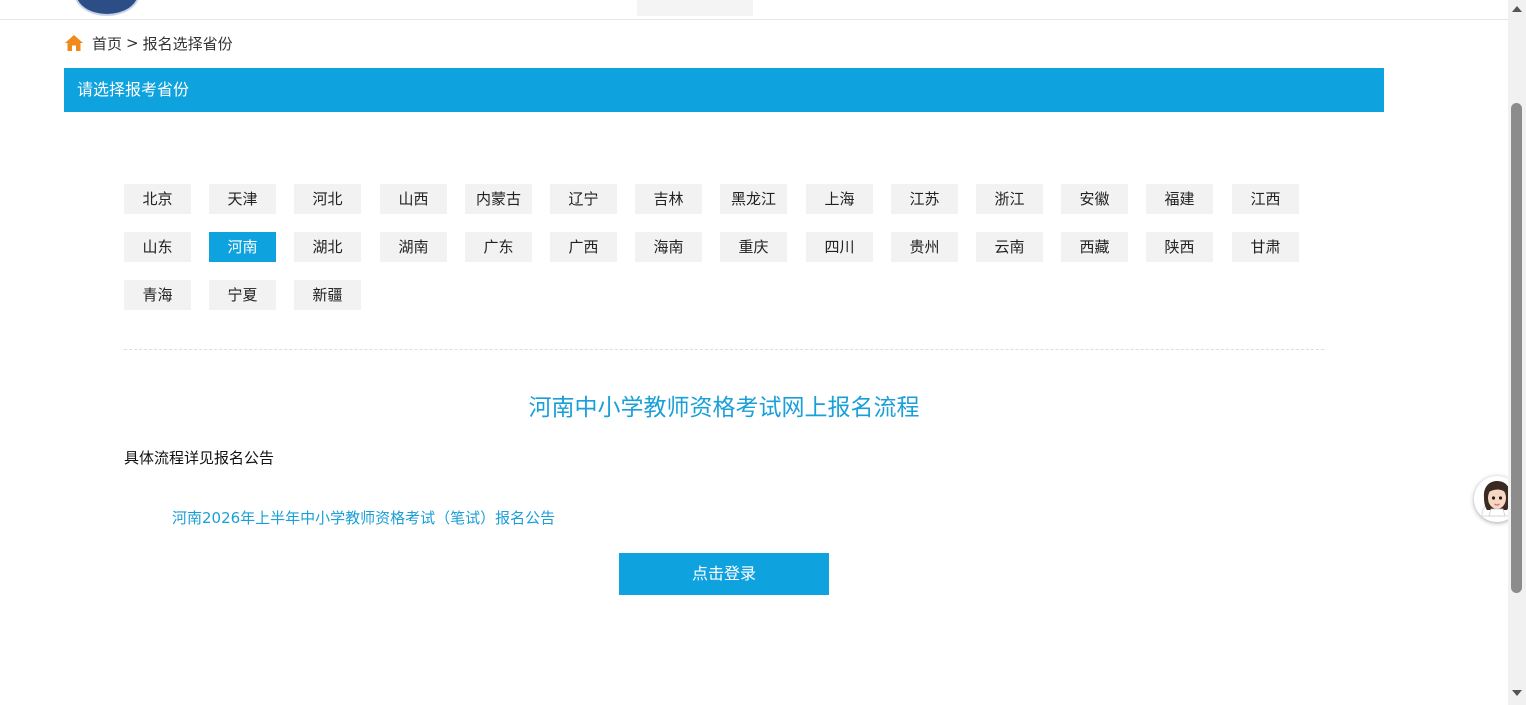 The height and width of the screenshot is (705, 1526). What do you see at coordinates (157, 247) in the screenshot?
I see `province-button: 山东` at bounding box center [157, 247].